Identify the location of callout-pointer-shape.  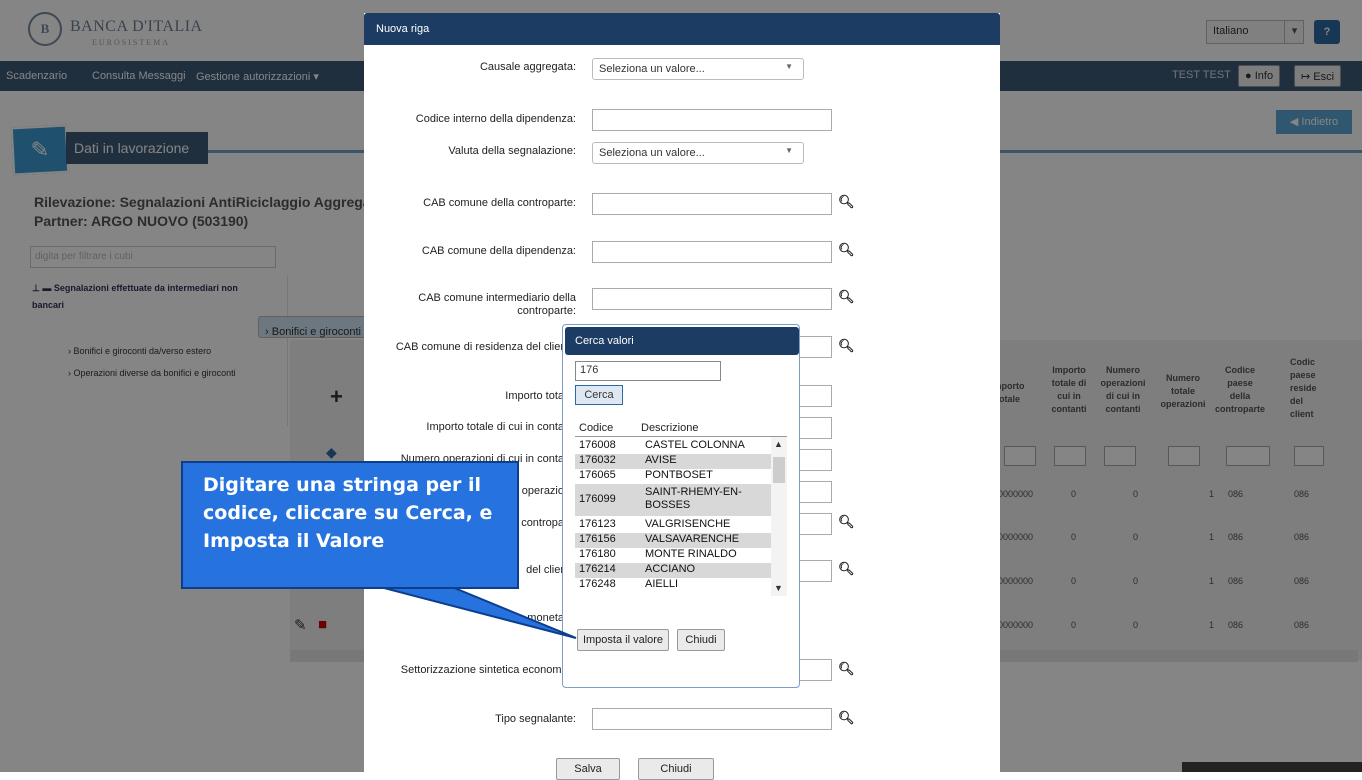
(478, 612).